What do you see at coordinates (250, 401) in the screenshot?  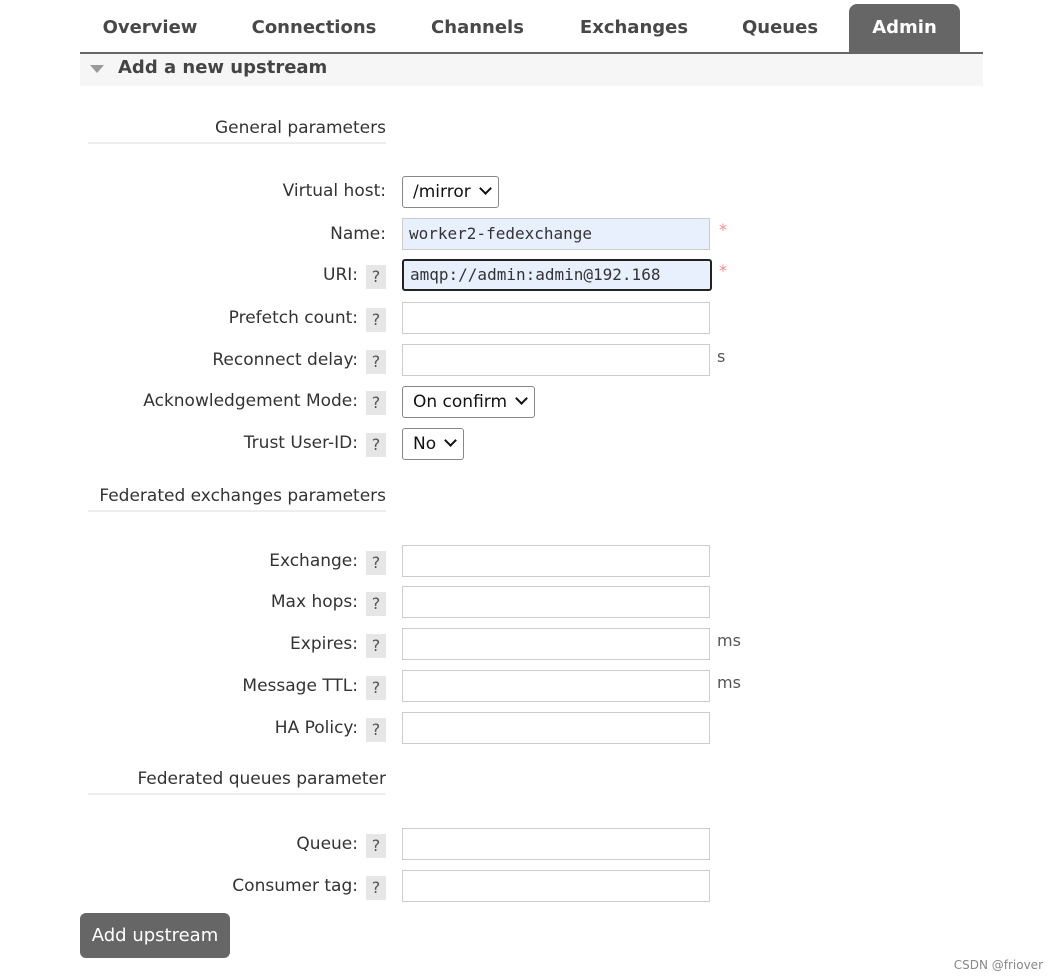 I see `acknowledgement-mode-label: Acknowledgement Mode:` at bounding box center [250, 401].